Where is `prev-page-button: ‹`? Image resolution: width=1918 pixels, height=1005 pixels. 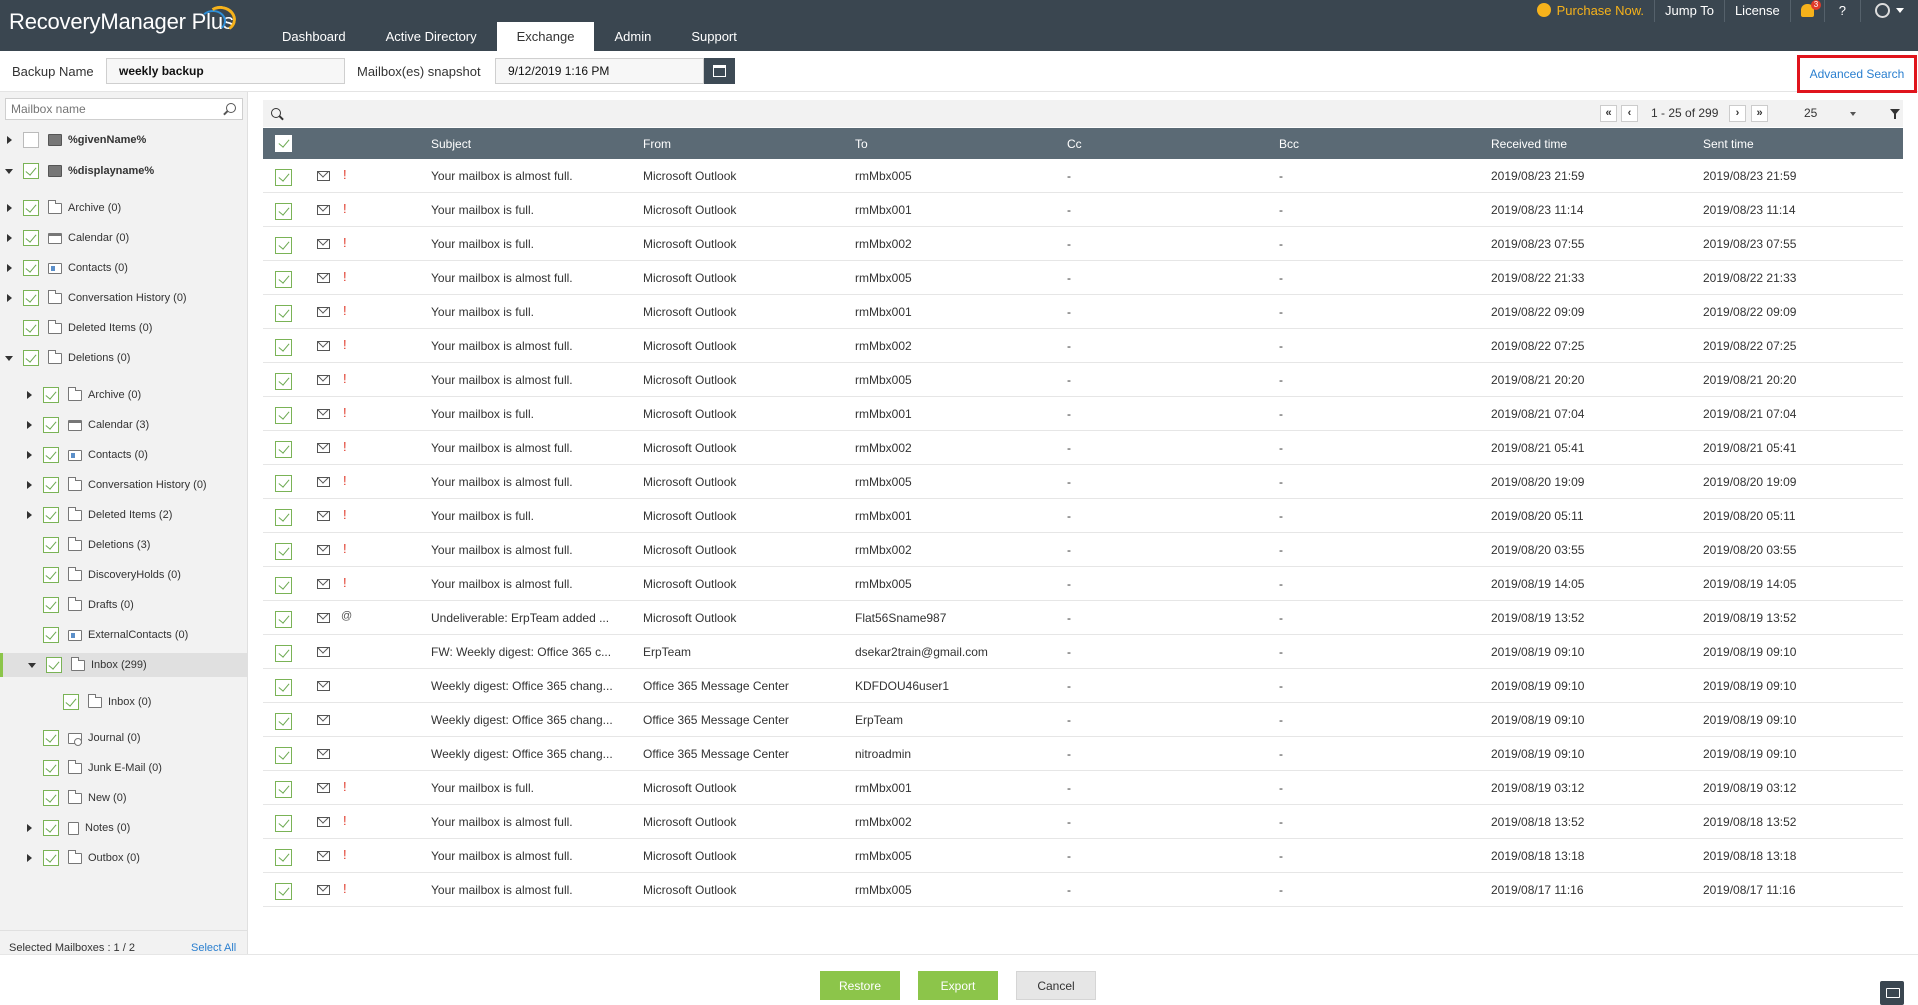 prev-page-button: ‹ is located at coordinates (1629, 113).